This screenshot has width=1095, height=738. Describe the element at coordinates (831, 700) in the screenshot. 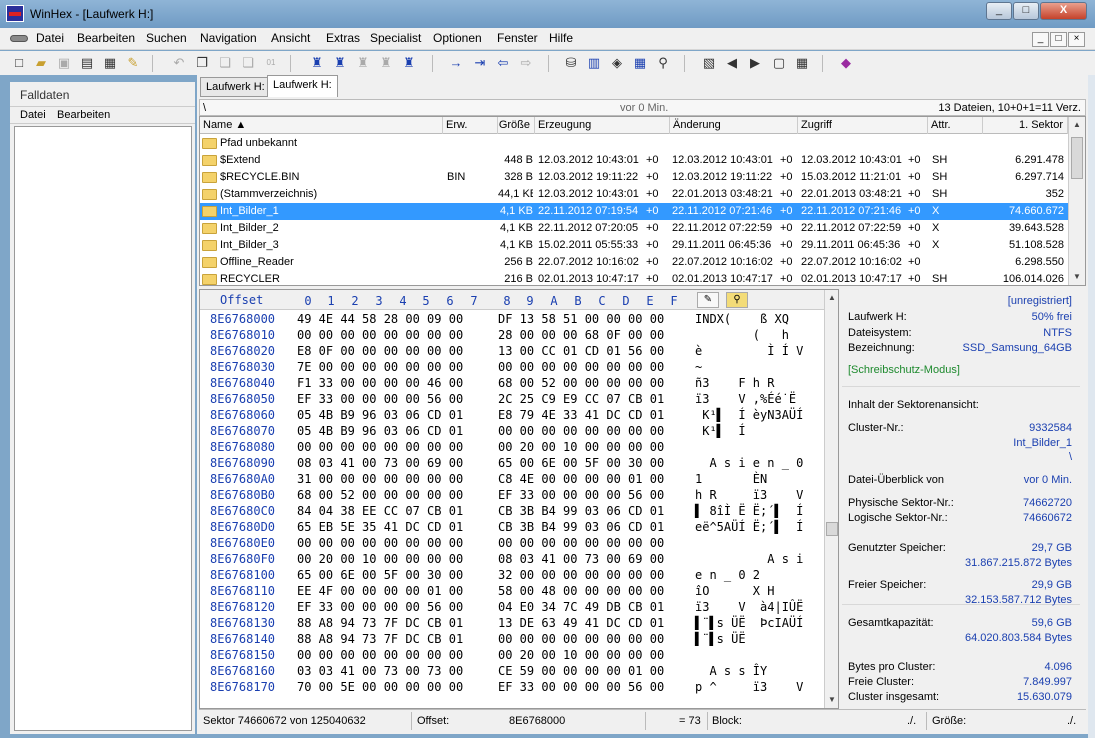

I see `hex-scroll-down-icon: ▼` at that location.